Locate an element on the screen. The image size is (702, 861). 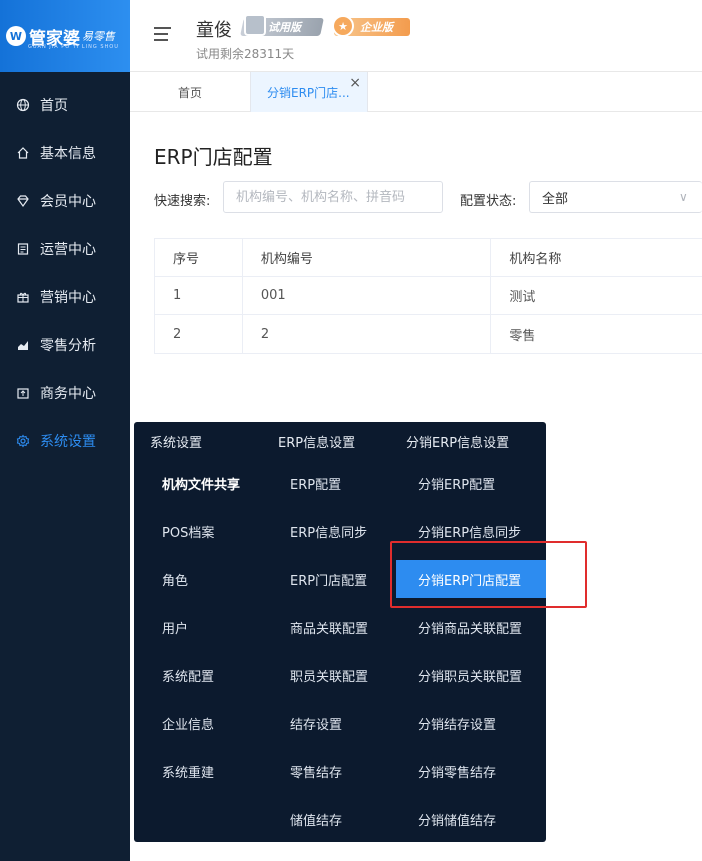
star-icon: ★ is located at coordinates (343, 26).